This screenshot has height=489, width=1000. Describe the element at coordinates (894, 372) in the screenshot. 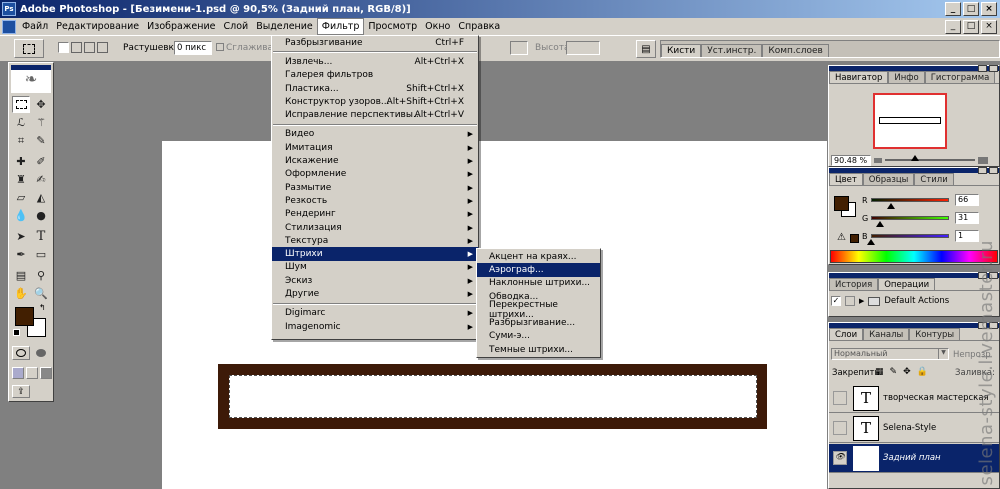

I see `lock-image-icon: ✎` at that location.